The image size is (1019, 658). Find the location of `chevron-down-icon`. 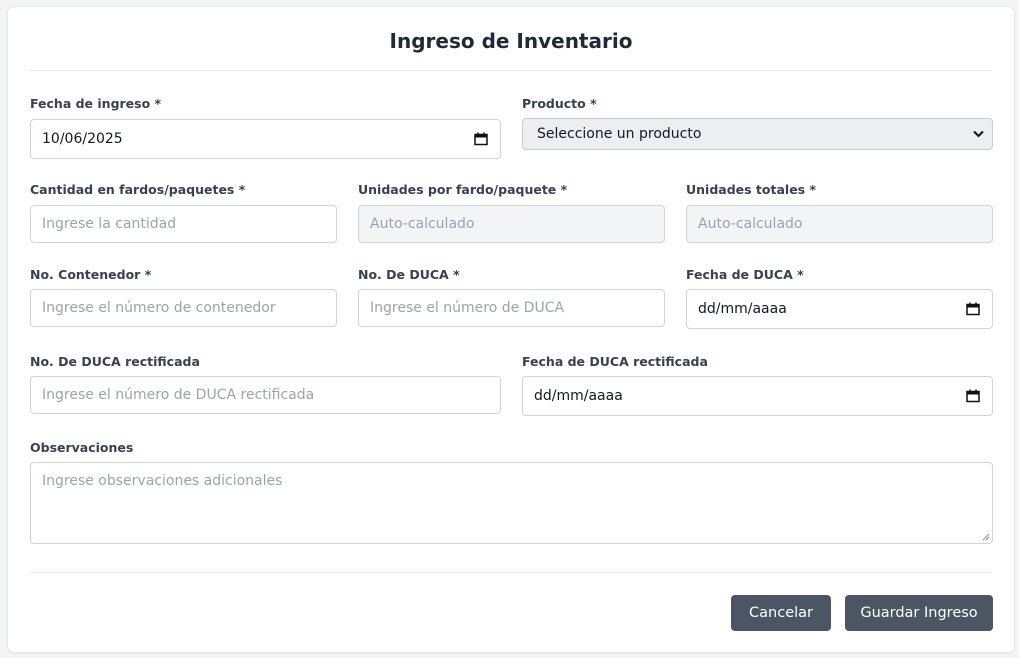

chevron-down-icon is located at coordinates (978, 134).